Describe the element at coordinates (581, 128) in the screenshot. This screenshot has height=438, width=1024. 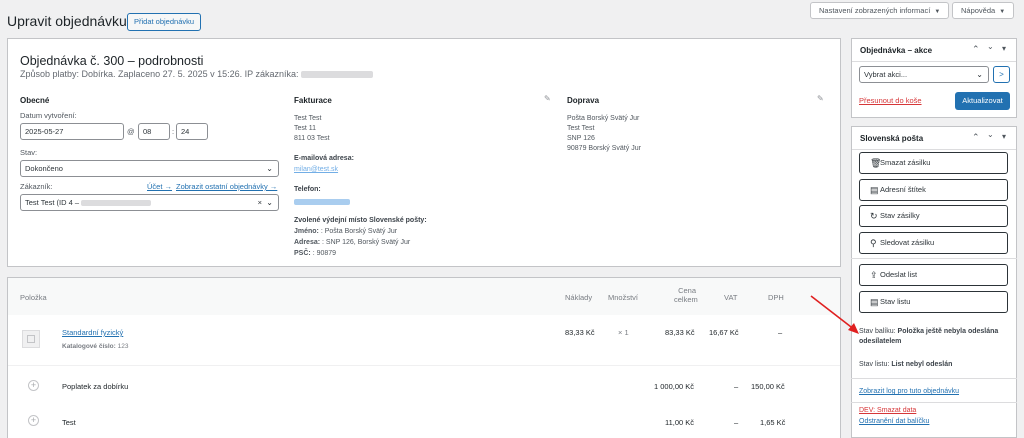
I see `shipping-line: Test Test` at that location.